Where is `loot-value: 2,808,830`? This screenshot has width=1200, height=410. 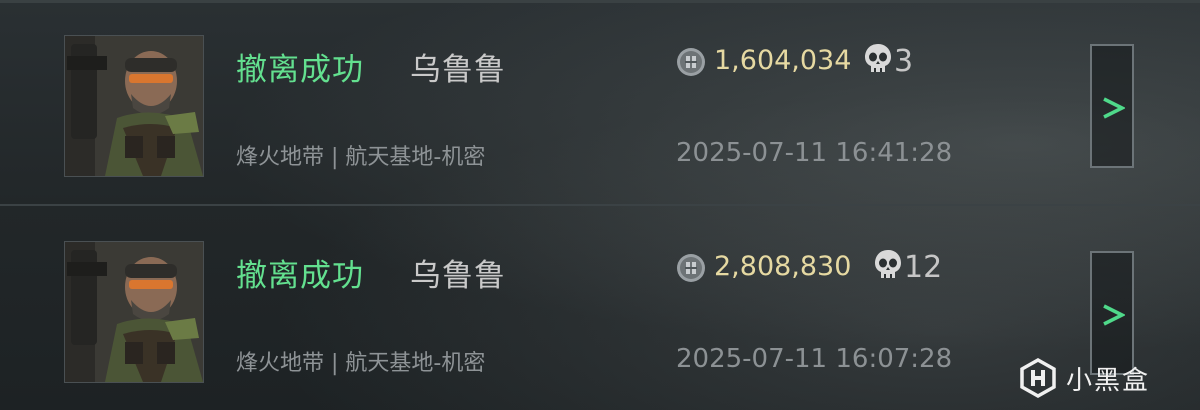
loot-value: 2,808,830 is located at coordinates (783, 266).